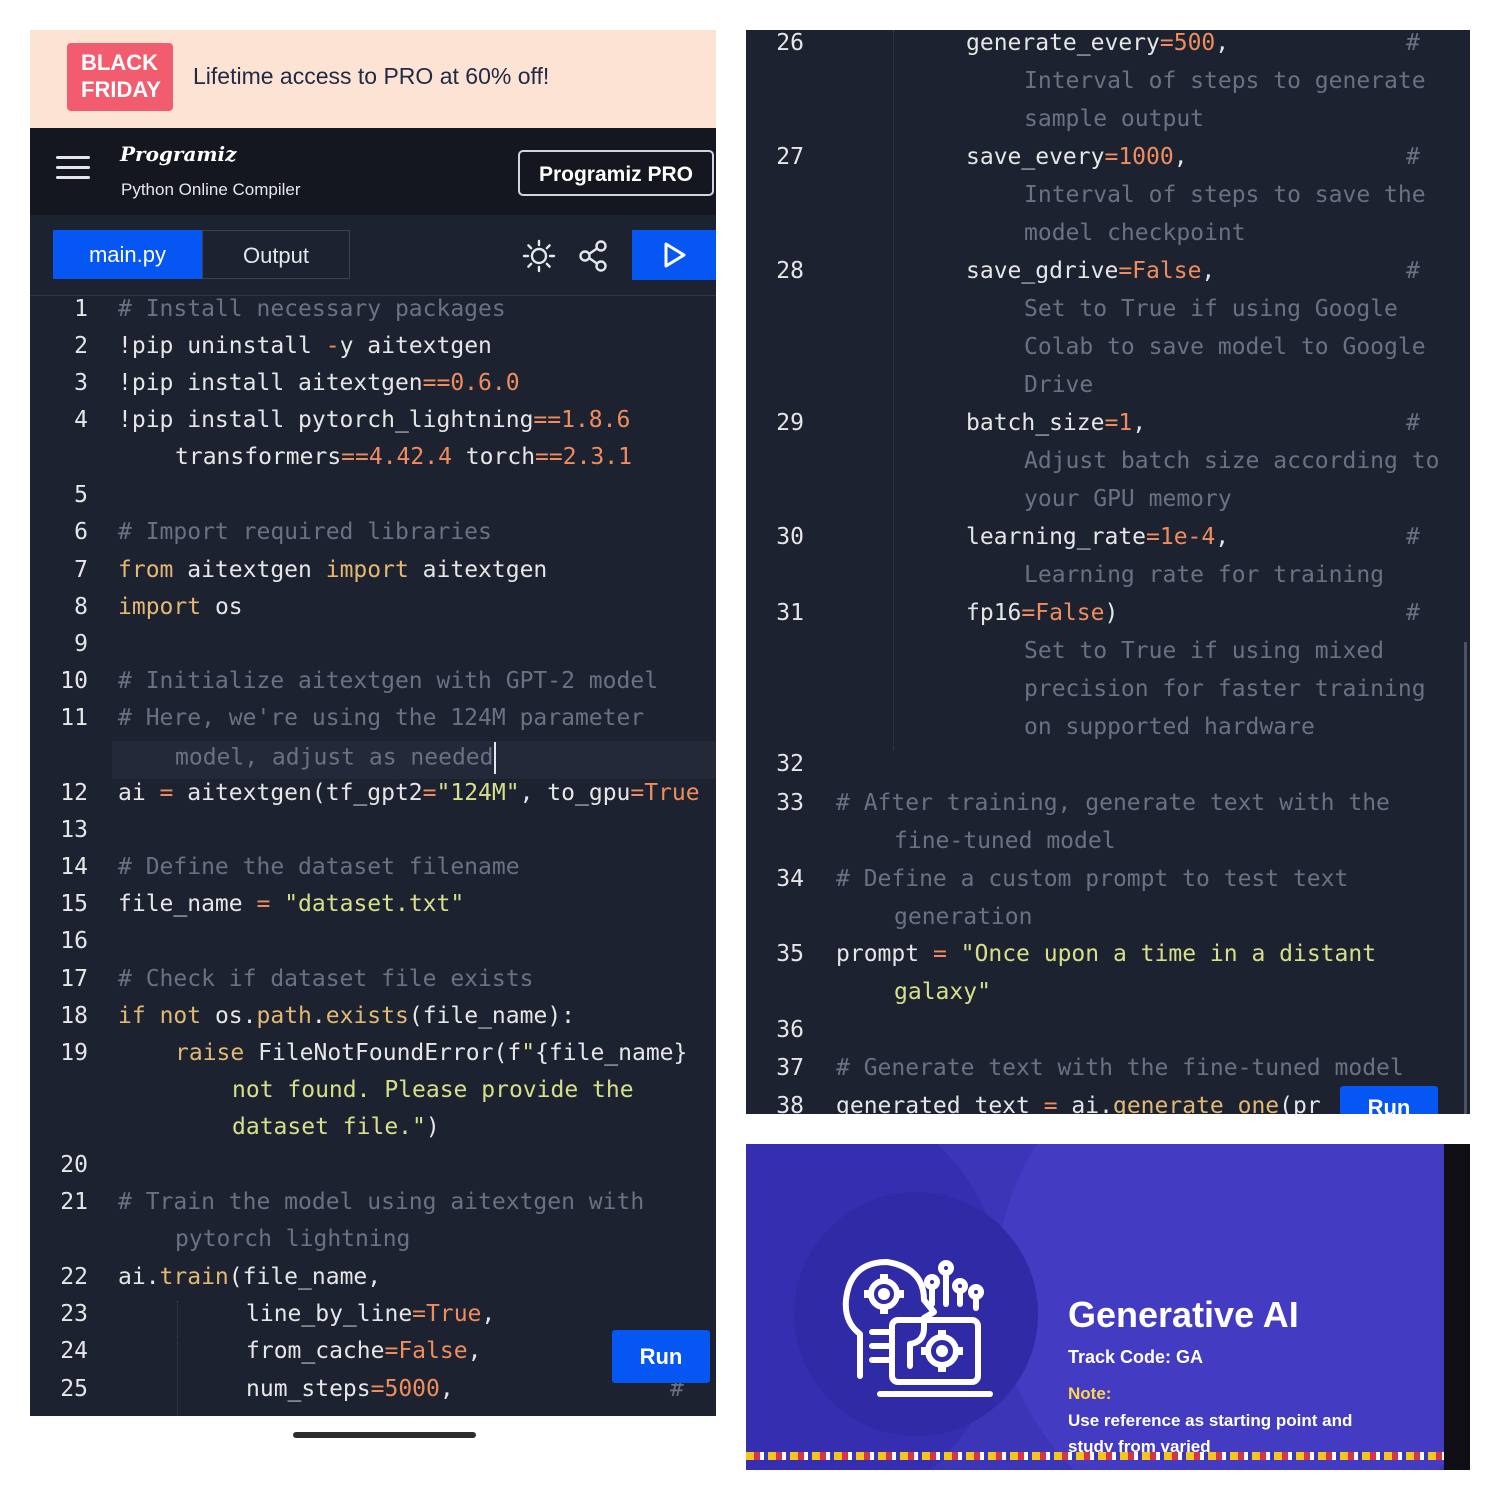 This screenshot has width=1500, height=1500. What do you see at coordinates (1232, 461) in the screenshot?
I see `code-line-wrap: Adjust batch size according to` at bounding box center [1232, 461].